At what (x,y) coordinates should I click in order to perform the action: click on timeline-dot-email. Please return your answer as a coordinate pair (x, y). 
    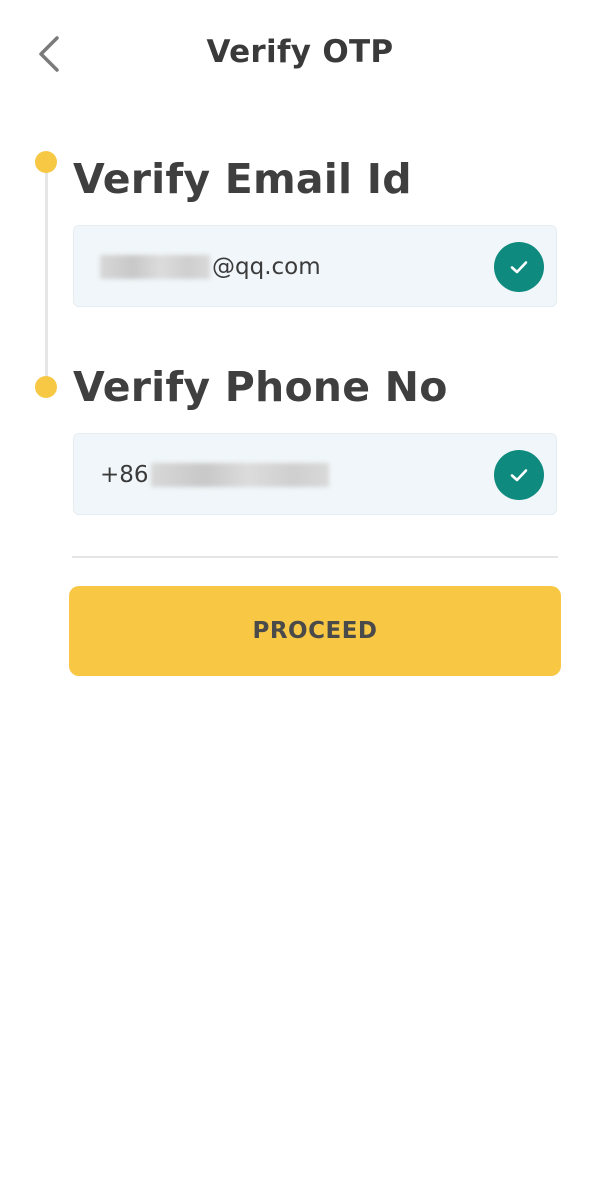
    Looking at the image, I should click on (46, 162).